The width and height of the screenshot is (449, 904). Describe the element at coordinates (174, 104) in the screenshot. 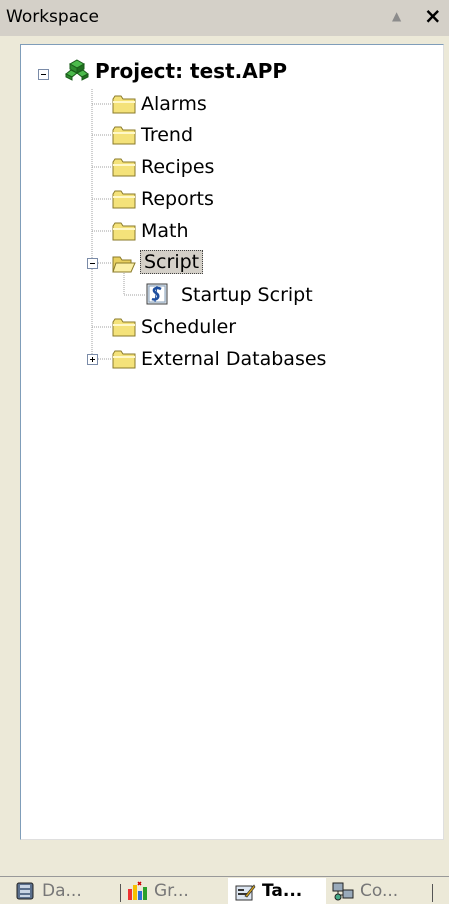

I see `tree-item-alarms: Alarms` at that location.